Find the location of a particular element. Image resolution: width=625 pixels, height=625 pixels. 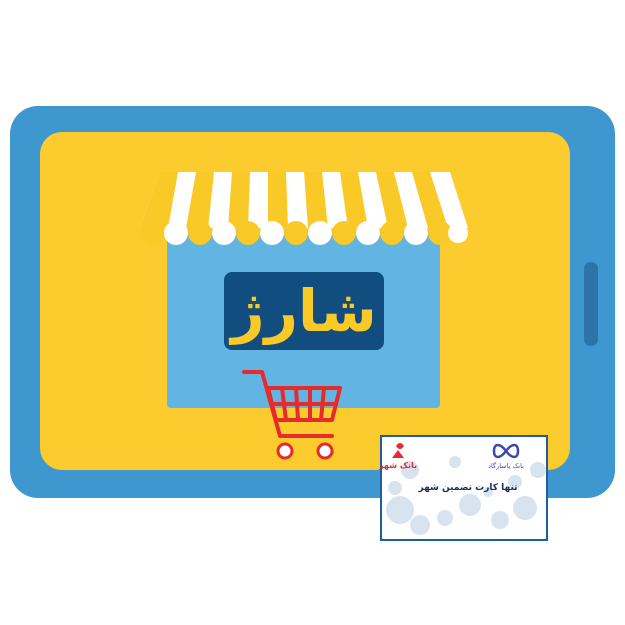

bank-shahr-logo-text: بانک شهر is located at coordinates (397, 465).